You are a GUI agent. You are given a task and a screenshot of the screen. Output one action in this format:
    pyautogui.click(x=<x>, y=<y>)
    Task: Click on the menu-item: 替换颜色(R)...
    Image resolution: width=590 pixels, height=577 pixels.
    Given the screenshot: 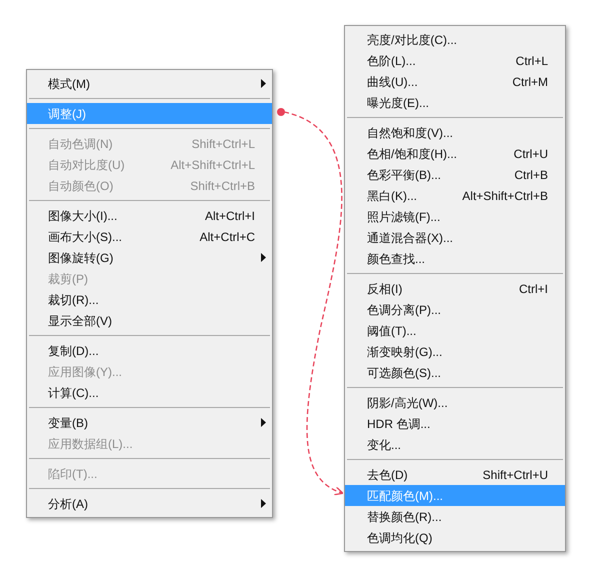 What is the action you would take?
    pyautogui.click(x=455, y=516)
    